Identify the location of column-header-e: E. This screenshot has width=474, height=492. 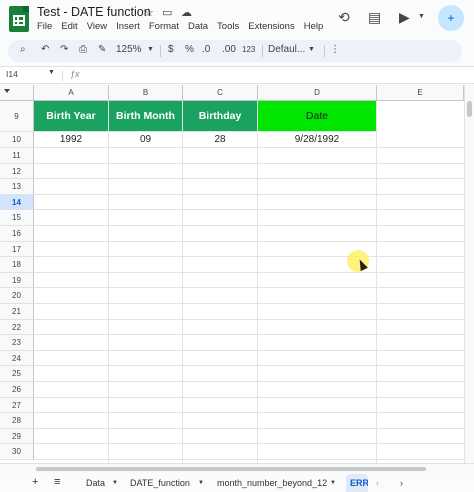
(420, 93).